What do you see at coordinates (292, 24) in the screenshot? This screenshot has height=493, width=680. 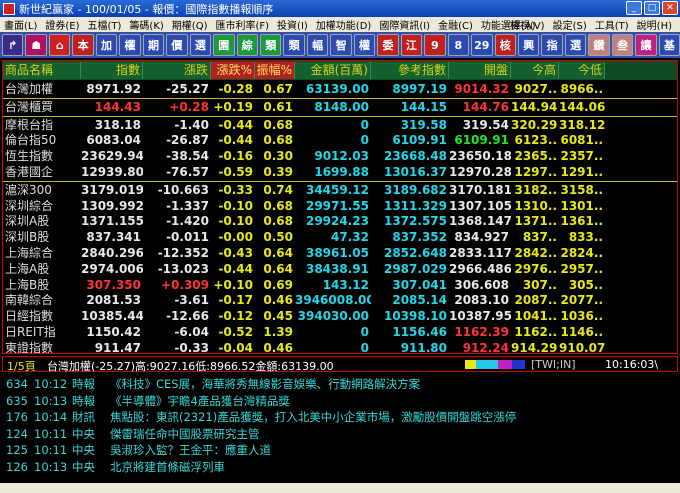 I see `menu-item: 投資(I)` at bounding box center [292, 24].